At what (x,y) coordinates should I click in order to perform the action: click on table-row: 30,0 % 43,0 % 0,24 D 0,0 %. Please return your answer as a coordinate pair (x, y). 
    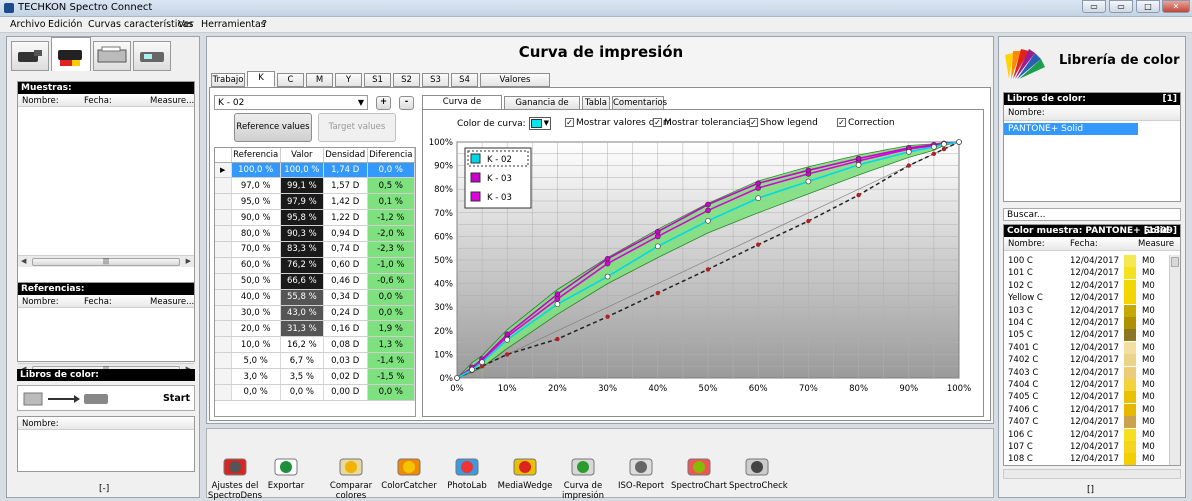
    Looking at the image, I should click on (315, 313).